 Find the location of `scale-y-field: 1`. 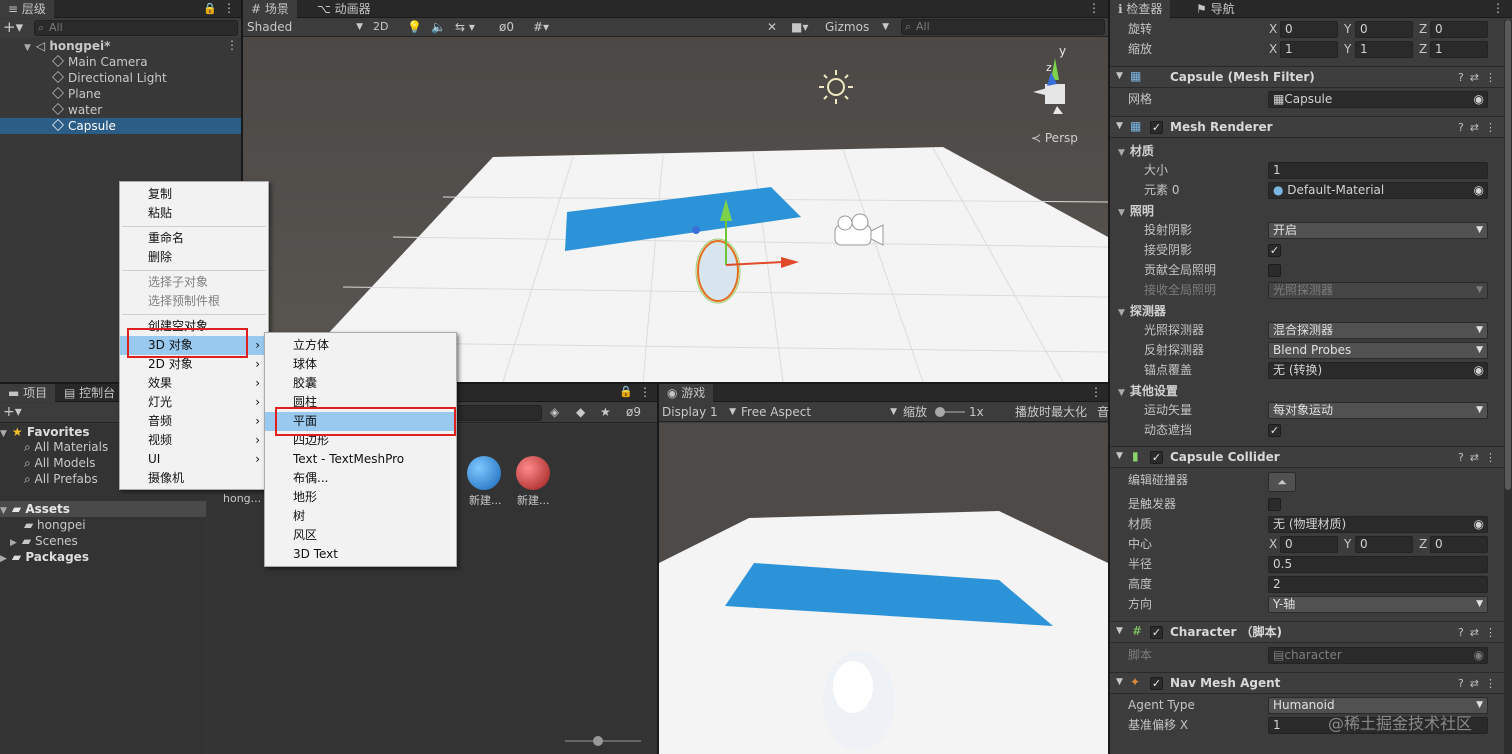

scale-y-field: 1 is located at coordinates (1384, 49).